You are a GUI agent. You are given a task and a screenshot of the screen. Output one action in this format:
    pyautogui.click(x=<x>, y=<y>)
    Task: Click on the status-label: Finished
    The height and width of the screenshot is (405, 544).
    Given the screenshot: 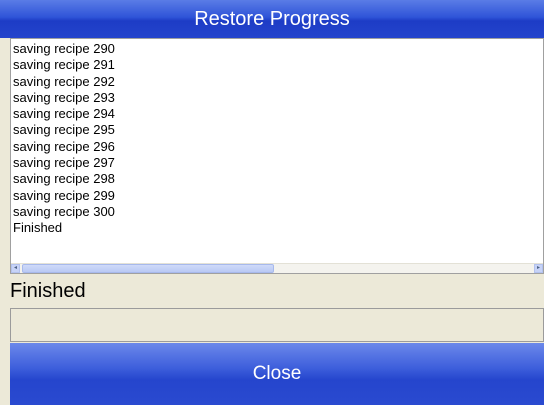 What is the action you would take?
    pyautogui.click(x=48, y=291)
    